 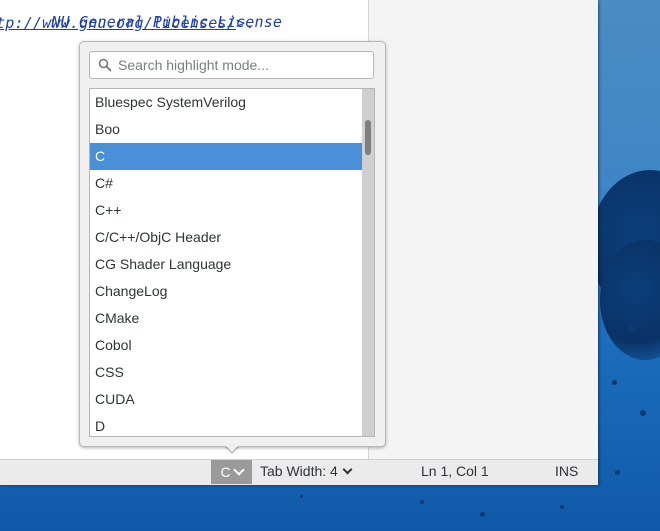 What do you see at coordinates (105, 65) in the screenshot?
I see `search-icon` at bounding box center [105, 65].